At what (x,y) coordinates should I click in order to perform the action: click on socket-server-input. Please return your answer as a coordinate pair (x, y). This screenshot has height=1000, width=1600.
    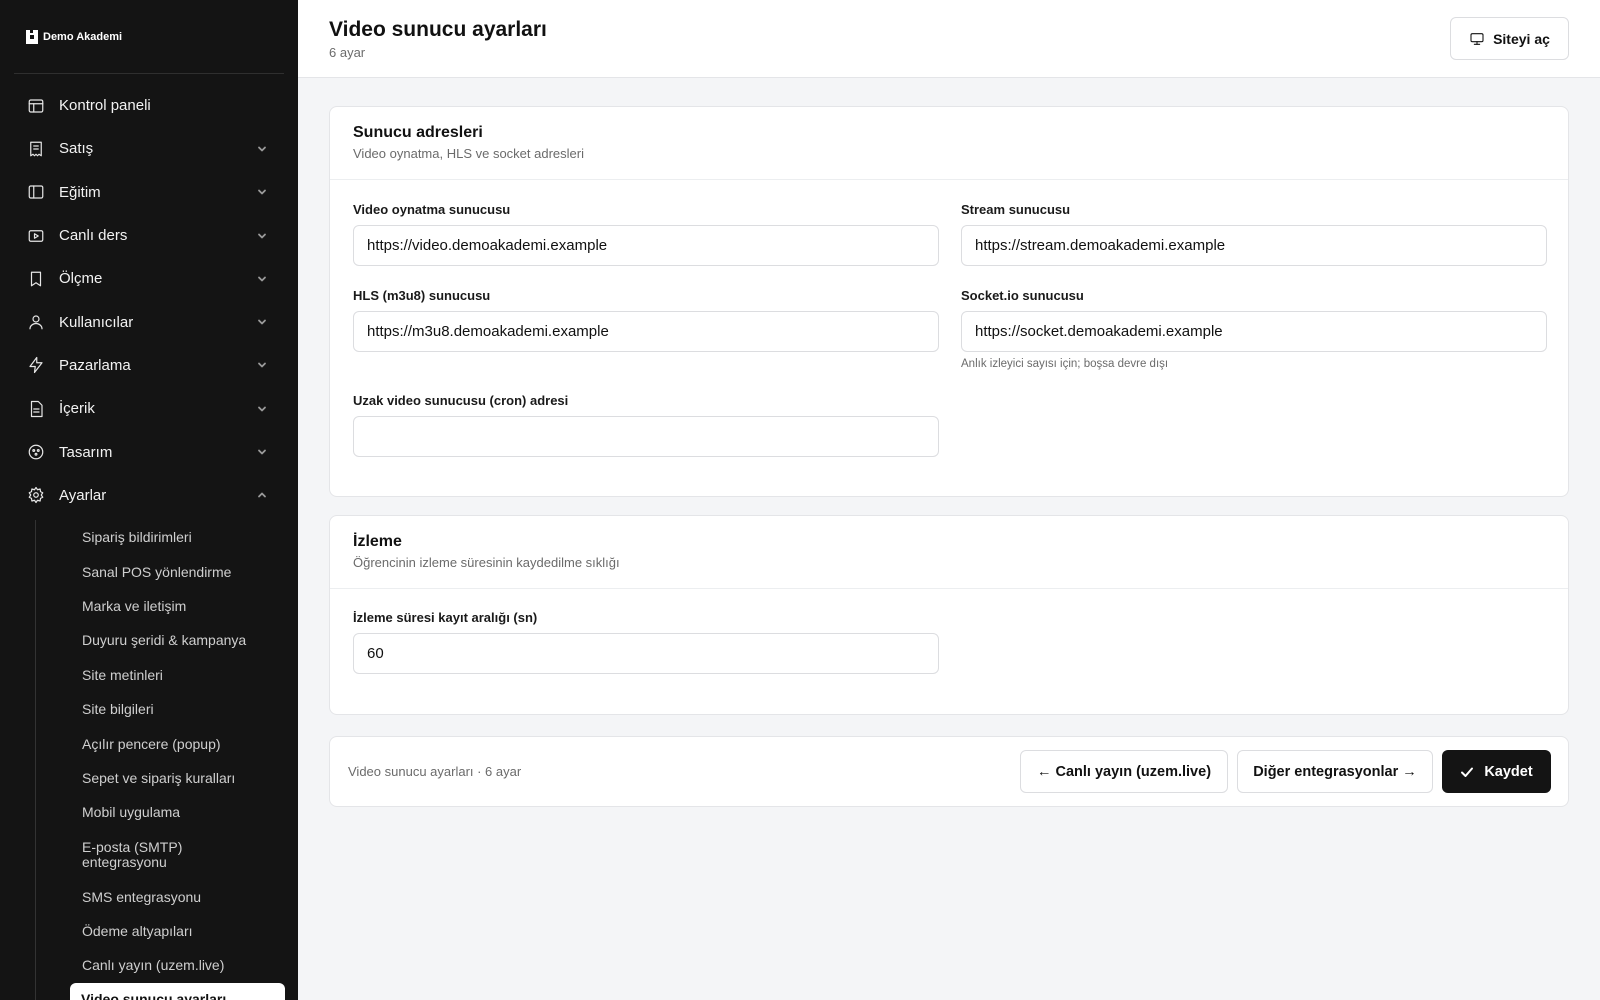
    Looking at the image, I should click on (1254, 331).